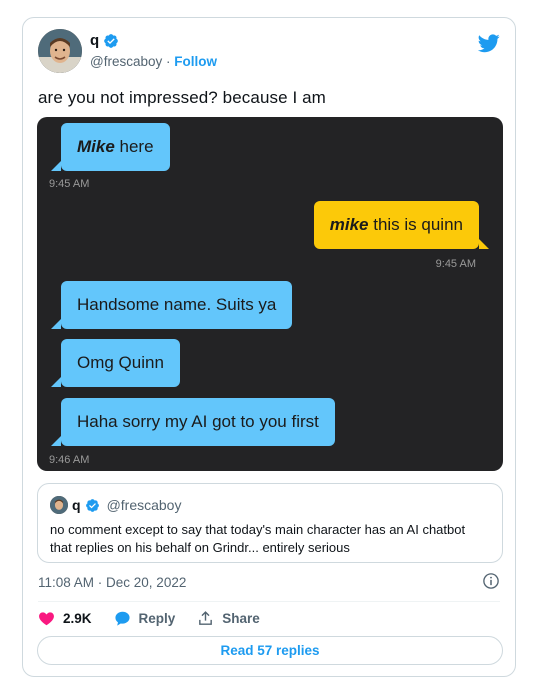  I want to click on action-bar: 2.9K Reply Share, so click(160, 618).